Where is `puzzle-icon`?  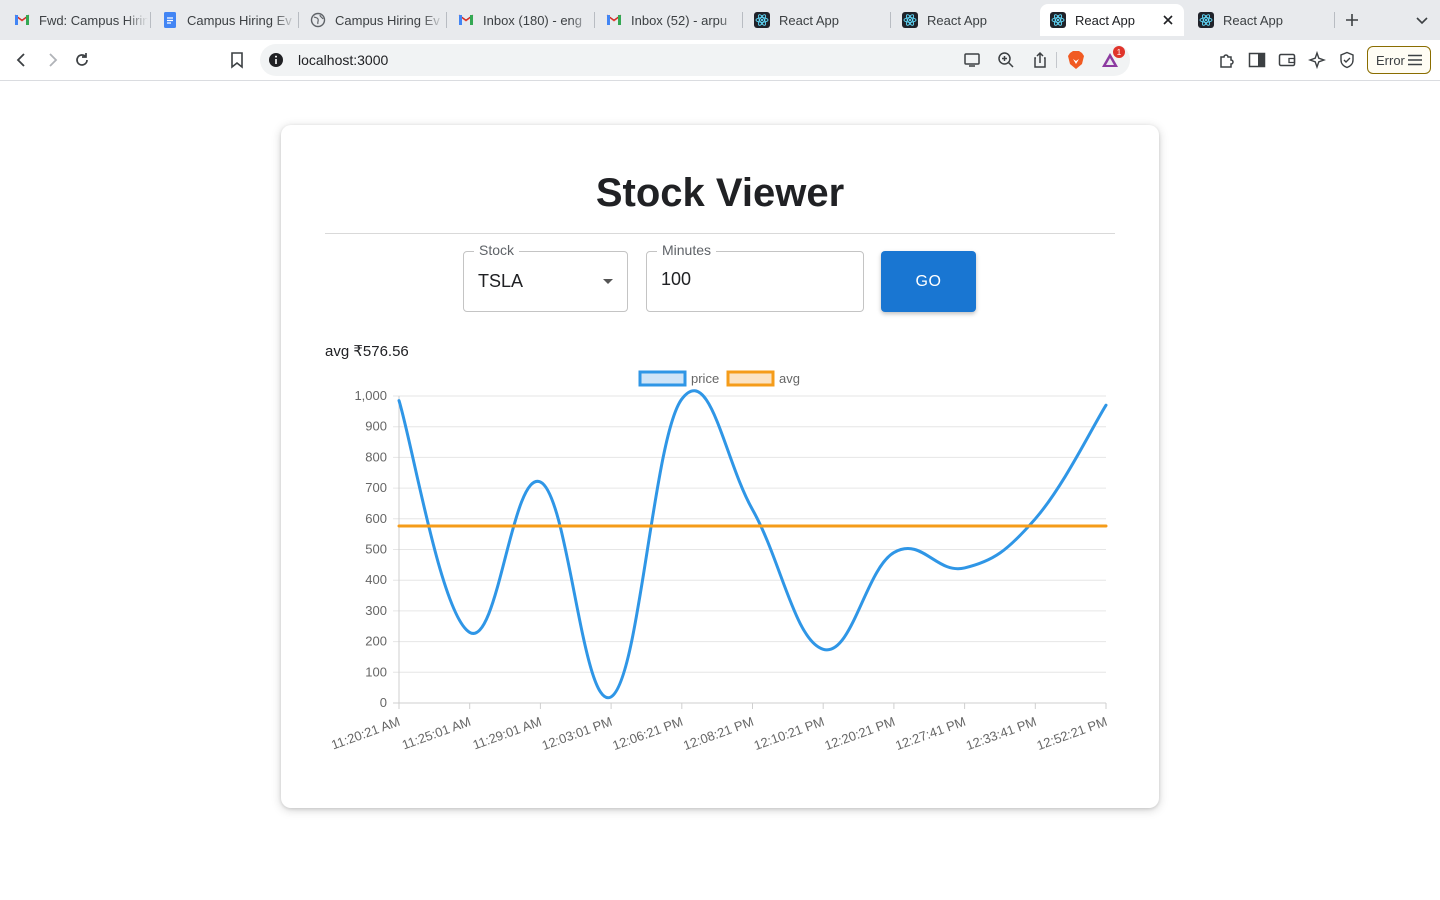 puzzle-icon is located at coordinates (1227, 61).